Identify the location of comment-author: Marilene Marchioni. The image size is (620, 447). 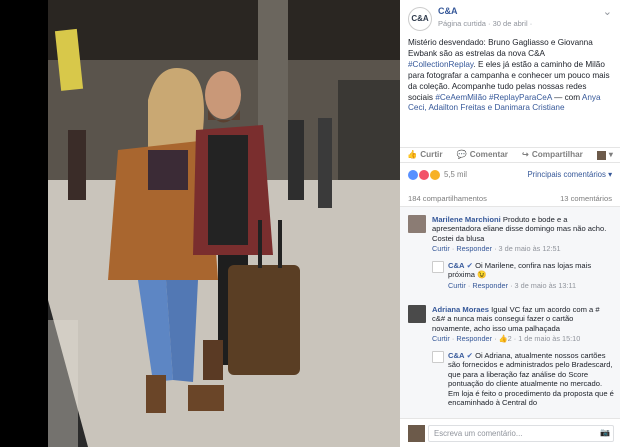
(466, 219).